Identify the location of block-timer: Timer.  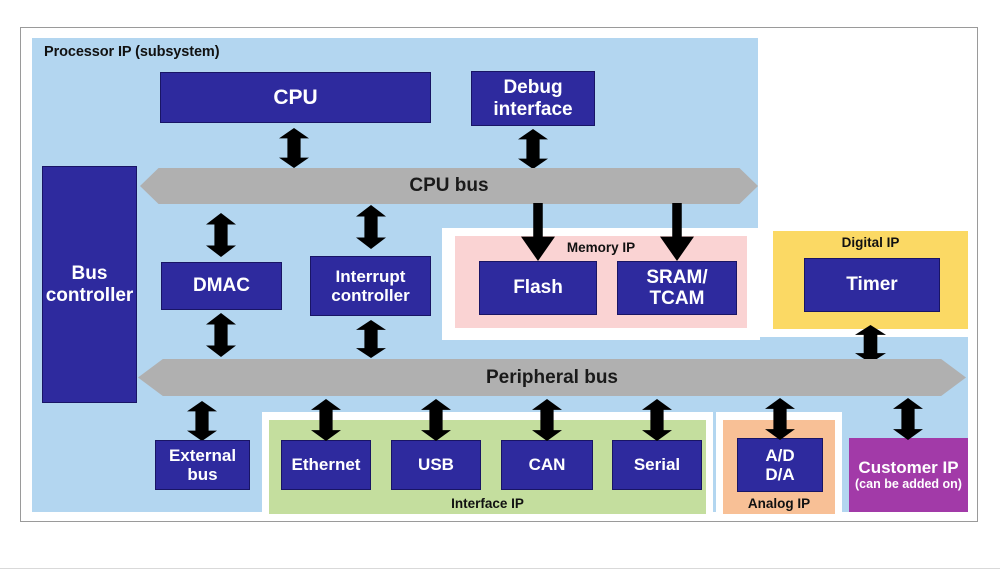
(872, 285).